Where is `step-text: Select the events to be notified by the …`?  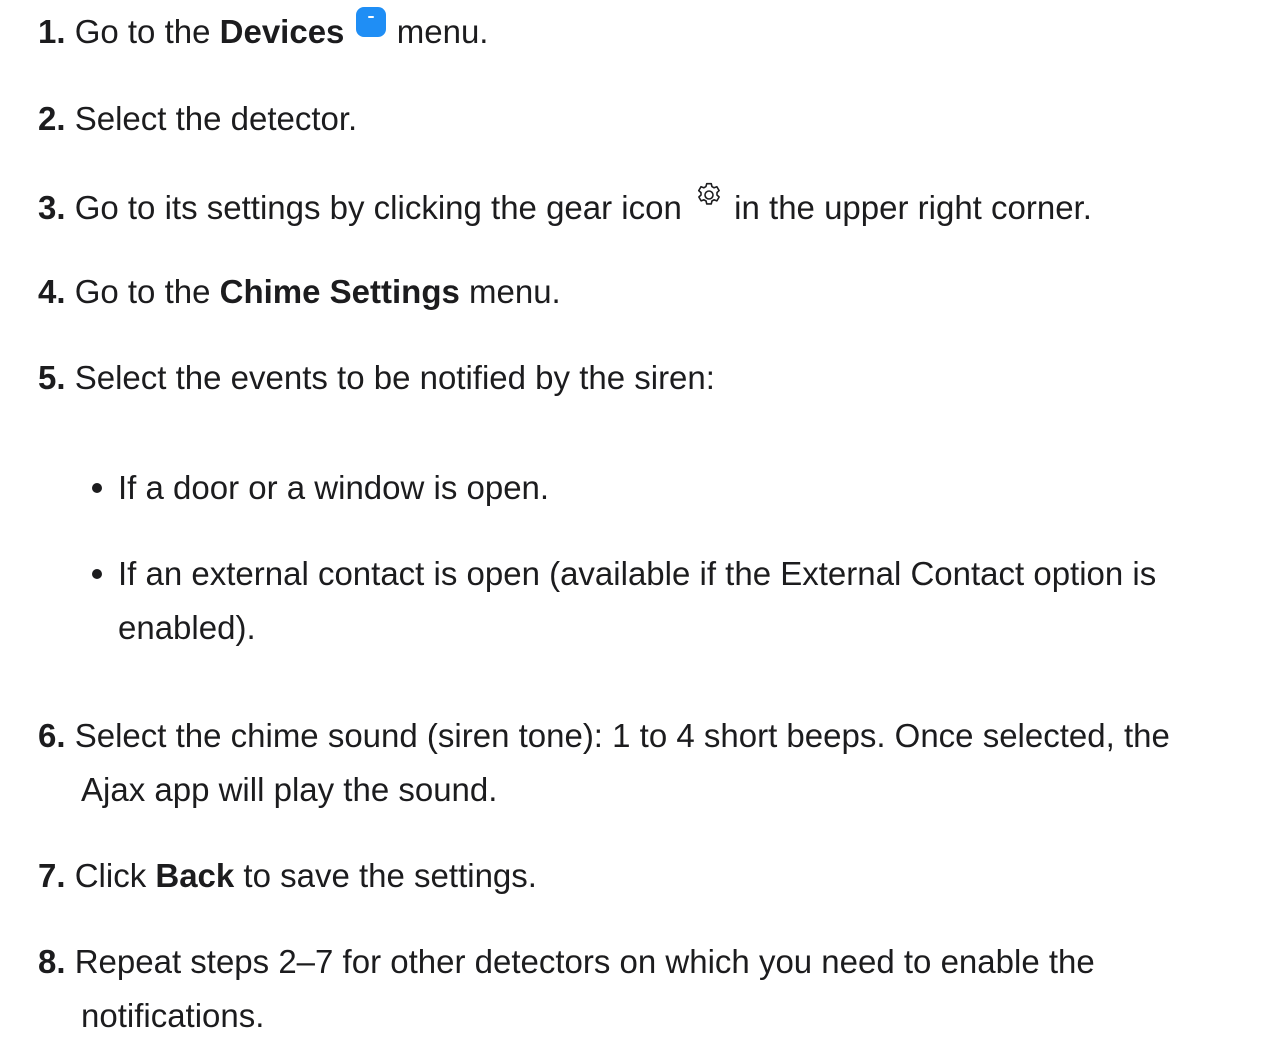 step-text: Select the events to be notified by the … is located at coordinates (394, 377).